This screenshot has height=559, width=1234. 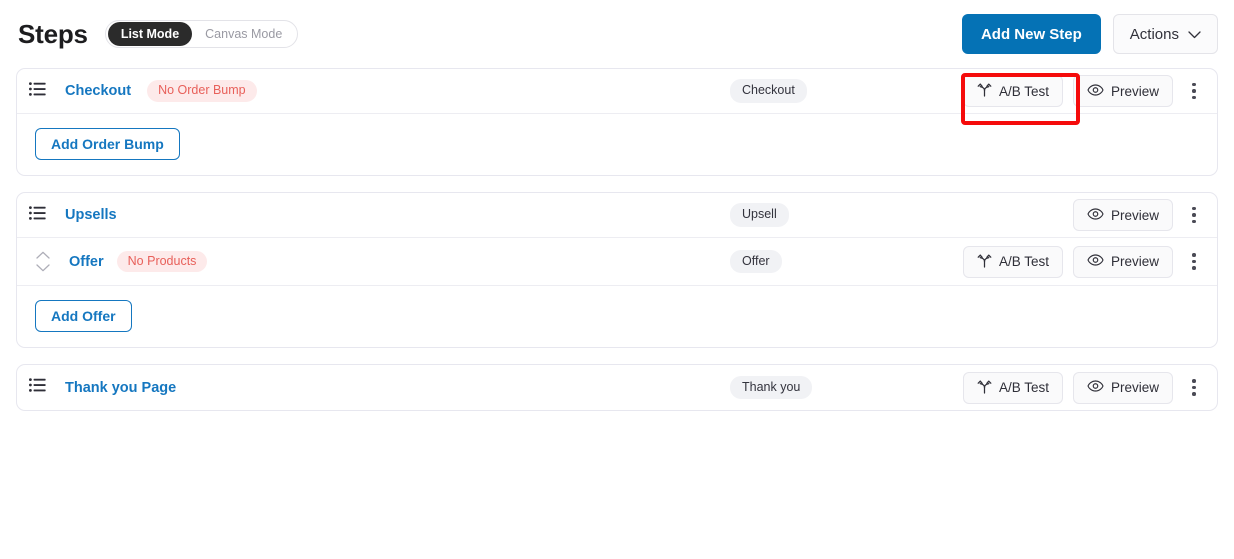 I want to click on step-reorder-handle, so click(x=42, y=261).